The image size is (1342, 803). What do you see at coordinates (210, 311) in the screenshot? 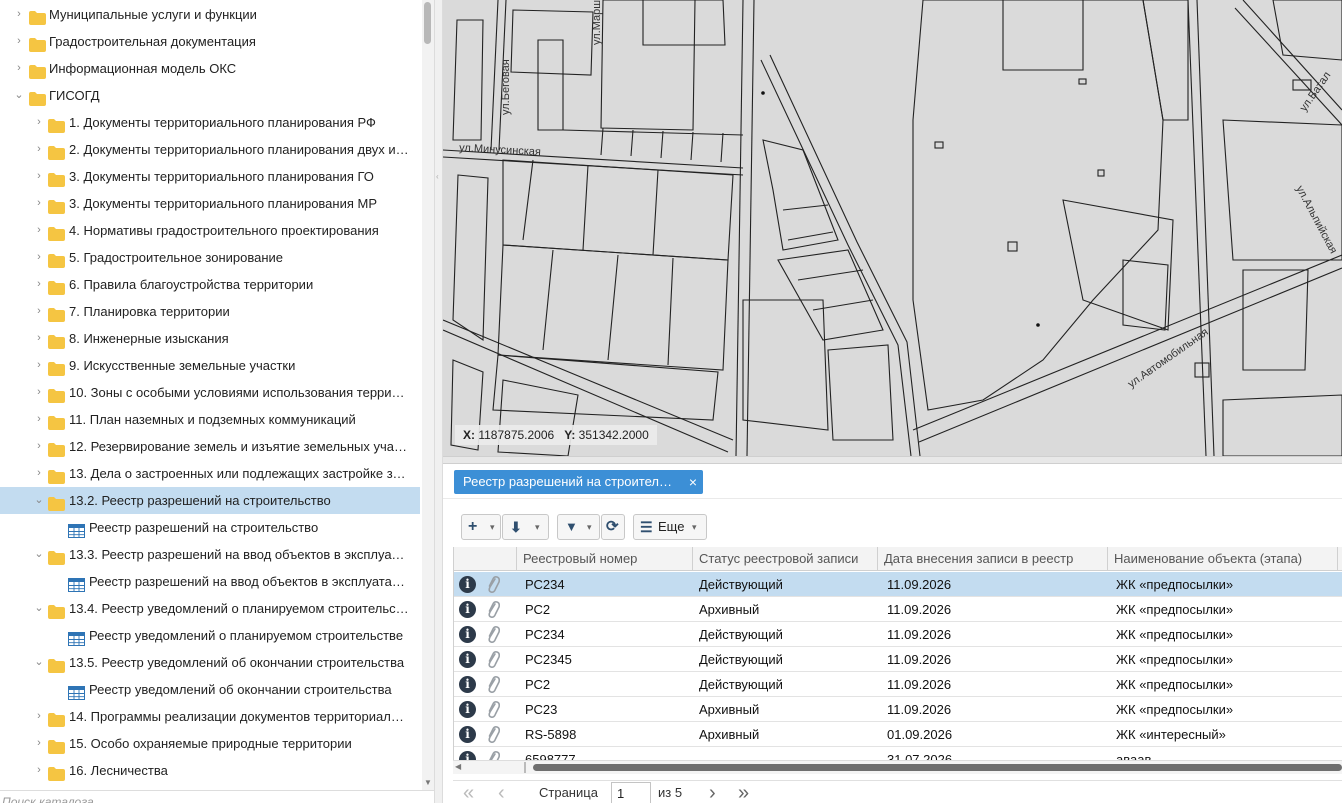
I see `tree-item: › 7. Планировка территории` at bounding box center [210, 311].